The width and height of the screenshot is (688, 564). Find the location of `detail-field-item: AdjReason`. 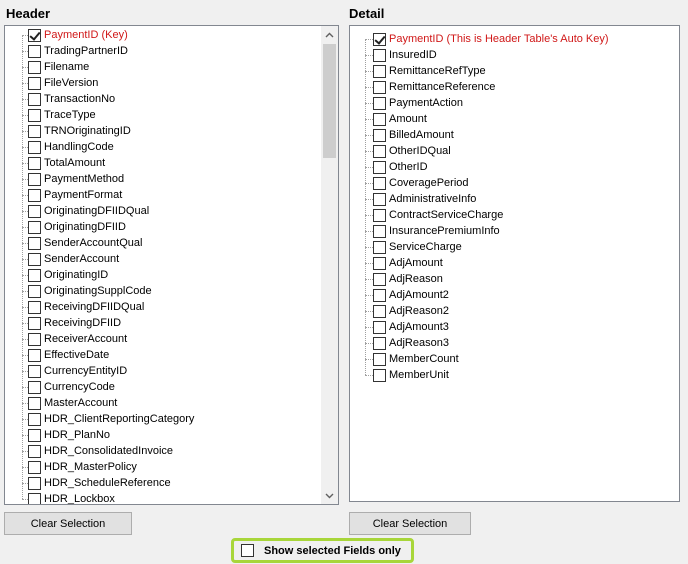

detail-field-item: AdjReason is located at coordinates (408, 279).